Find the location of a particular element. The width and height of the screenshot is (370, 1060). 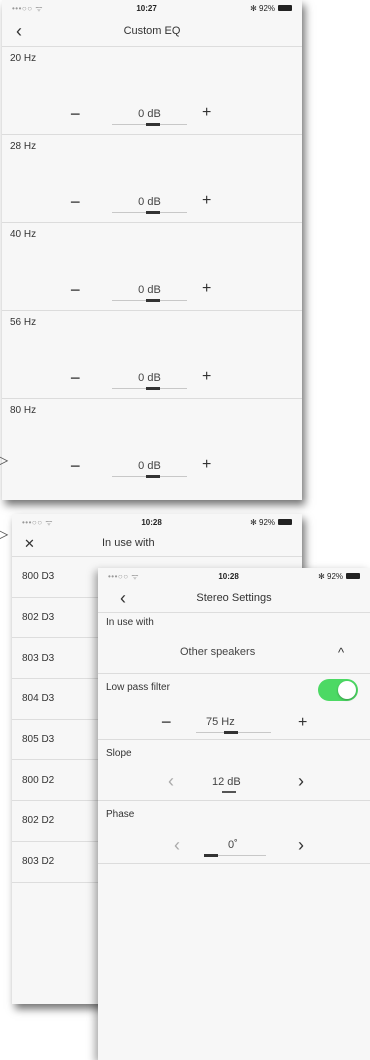

eq-band-row: 40 Hz − 0 dB + is located at coordinates (152, 267).